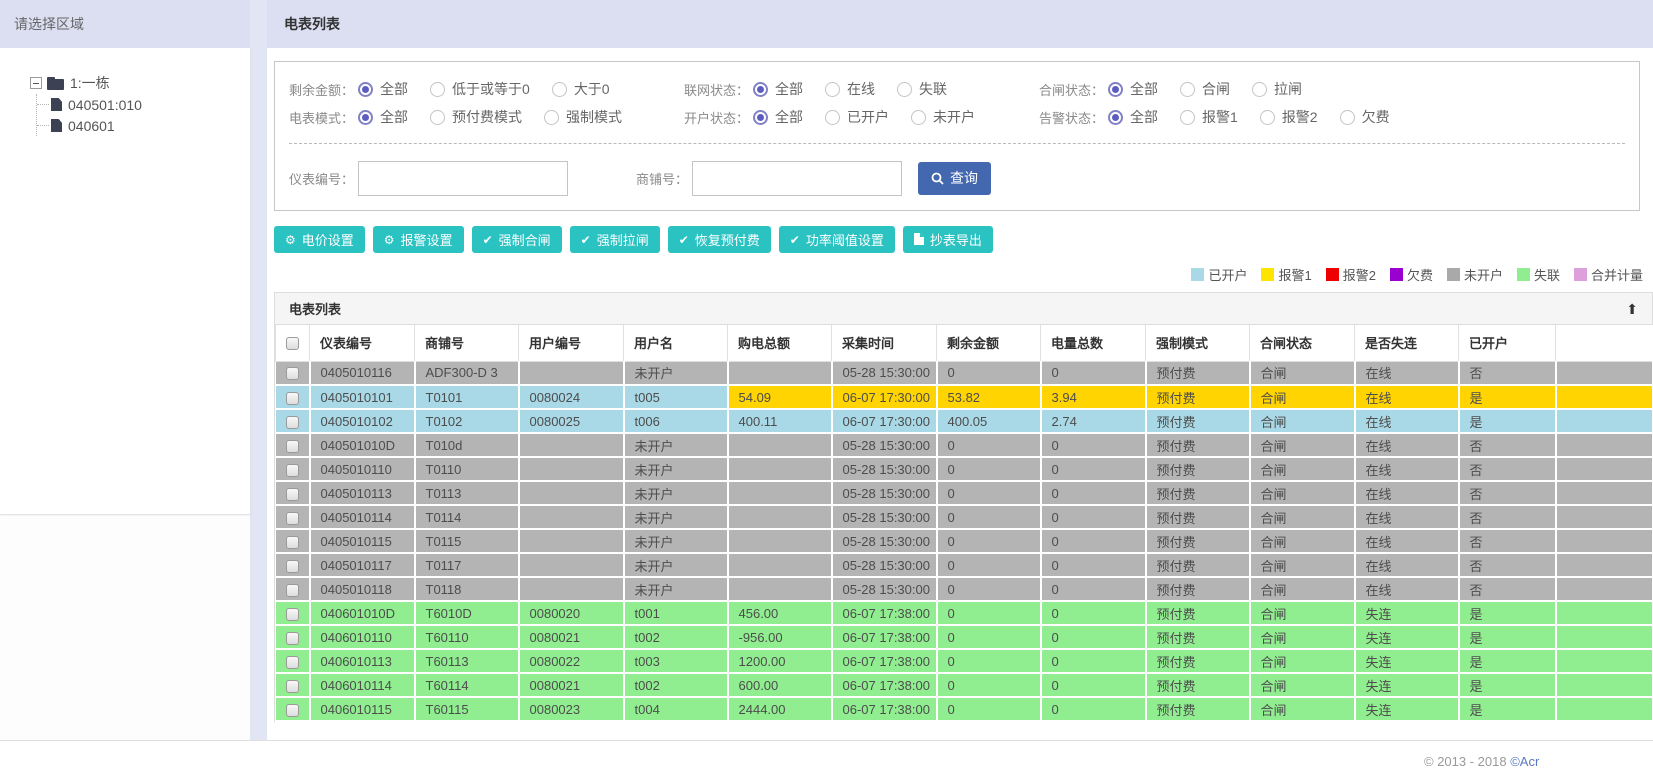 Image resolution: width=1653 pixels, height=784 pixels. What do you see at coordinates (362, 421) in the screenshot?
I see `table-cell: 0405010102` at bounding box center [362, 421].